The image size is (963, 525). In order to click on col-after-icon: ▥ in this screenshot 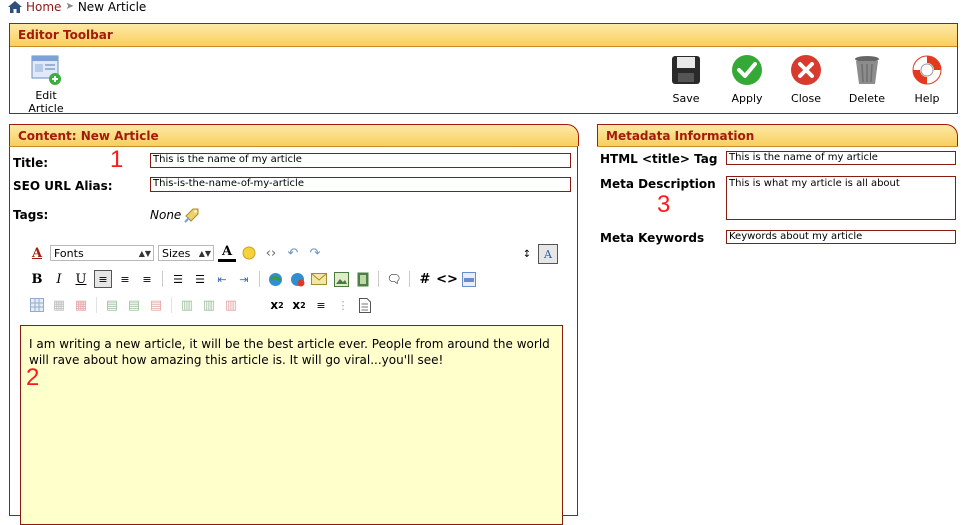, I will do `click(209, 305)`.